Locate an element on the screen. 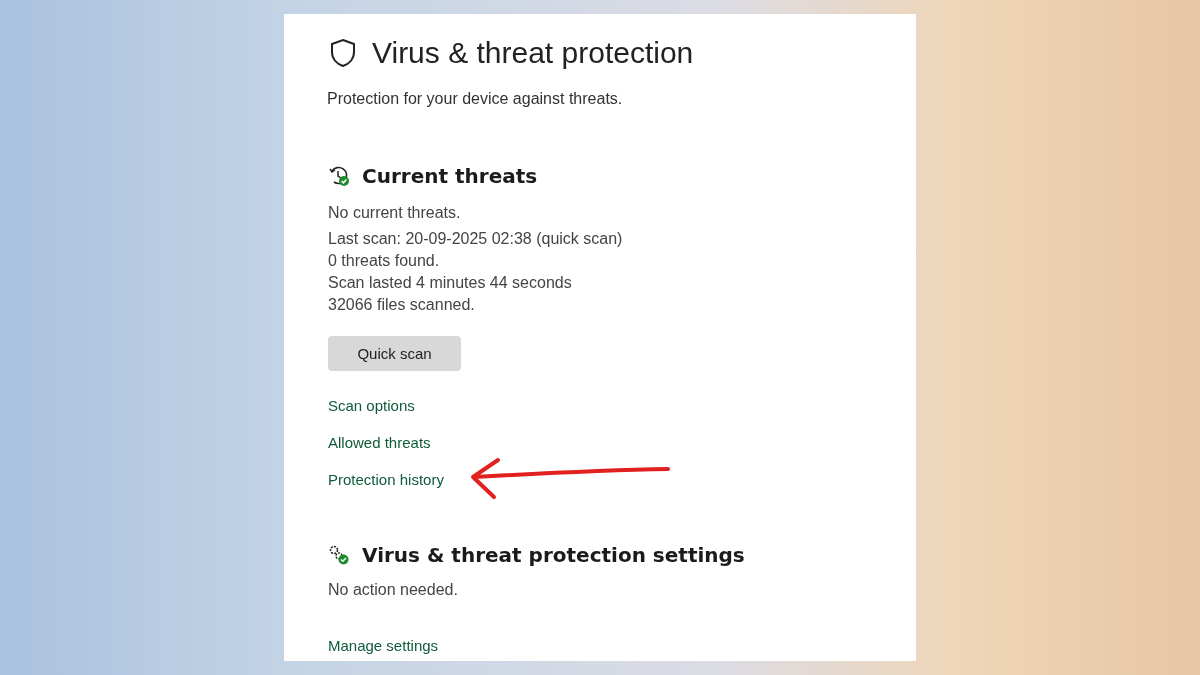  scan-detail: Last scan: 20-09-2025 02:38 (quick scan) is located at coordinates (476, 239).